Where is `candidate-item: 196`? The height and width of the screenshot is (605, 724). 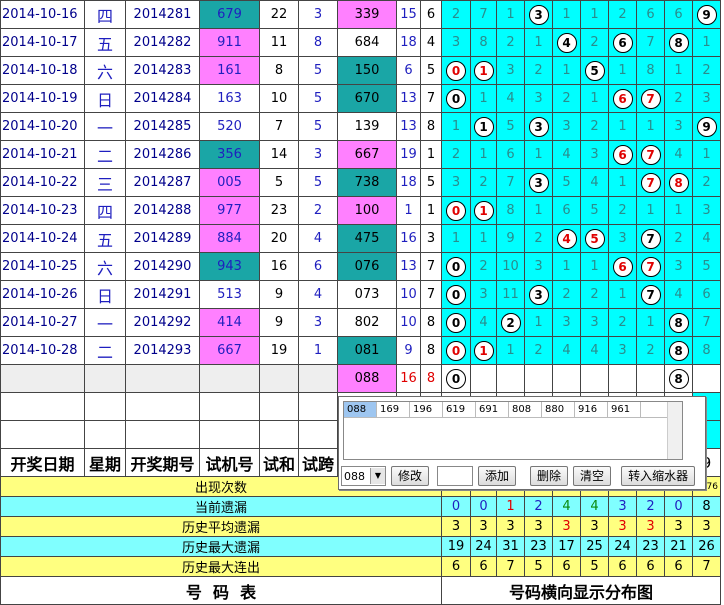 candidate-item: 196 is located at coordinates (426, 409).